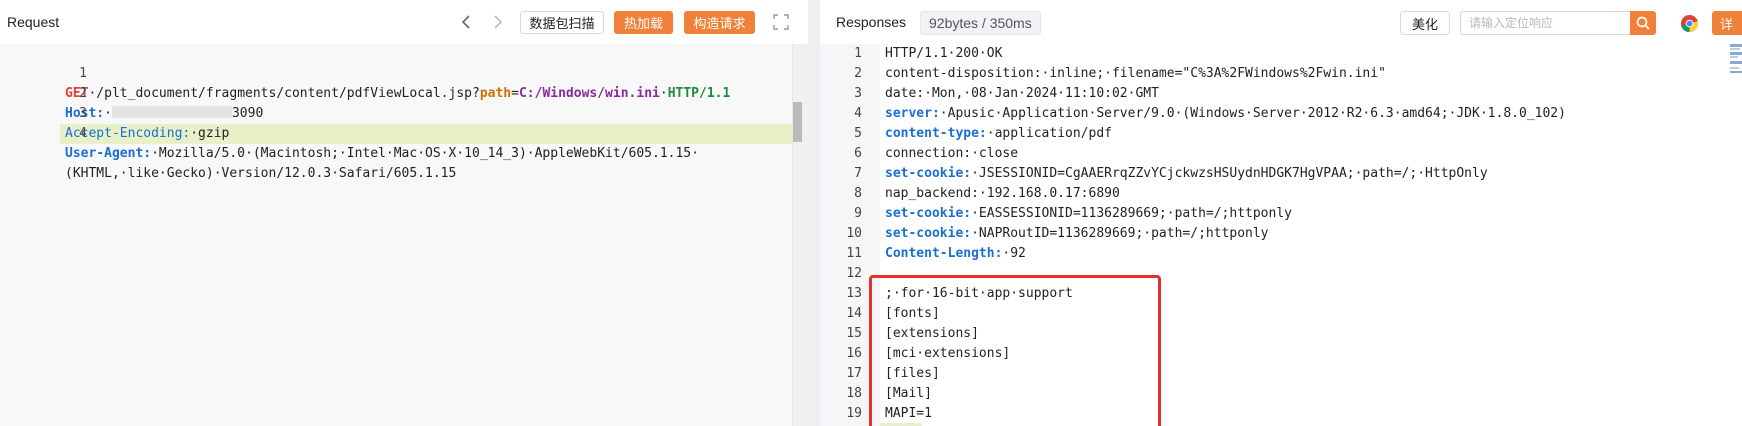 This screenshot has height=426, width=1742. Describe the element at coordinates (936, 133) in the screenshot. I see `response-header-key: content-type:` at that location.